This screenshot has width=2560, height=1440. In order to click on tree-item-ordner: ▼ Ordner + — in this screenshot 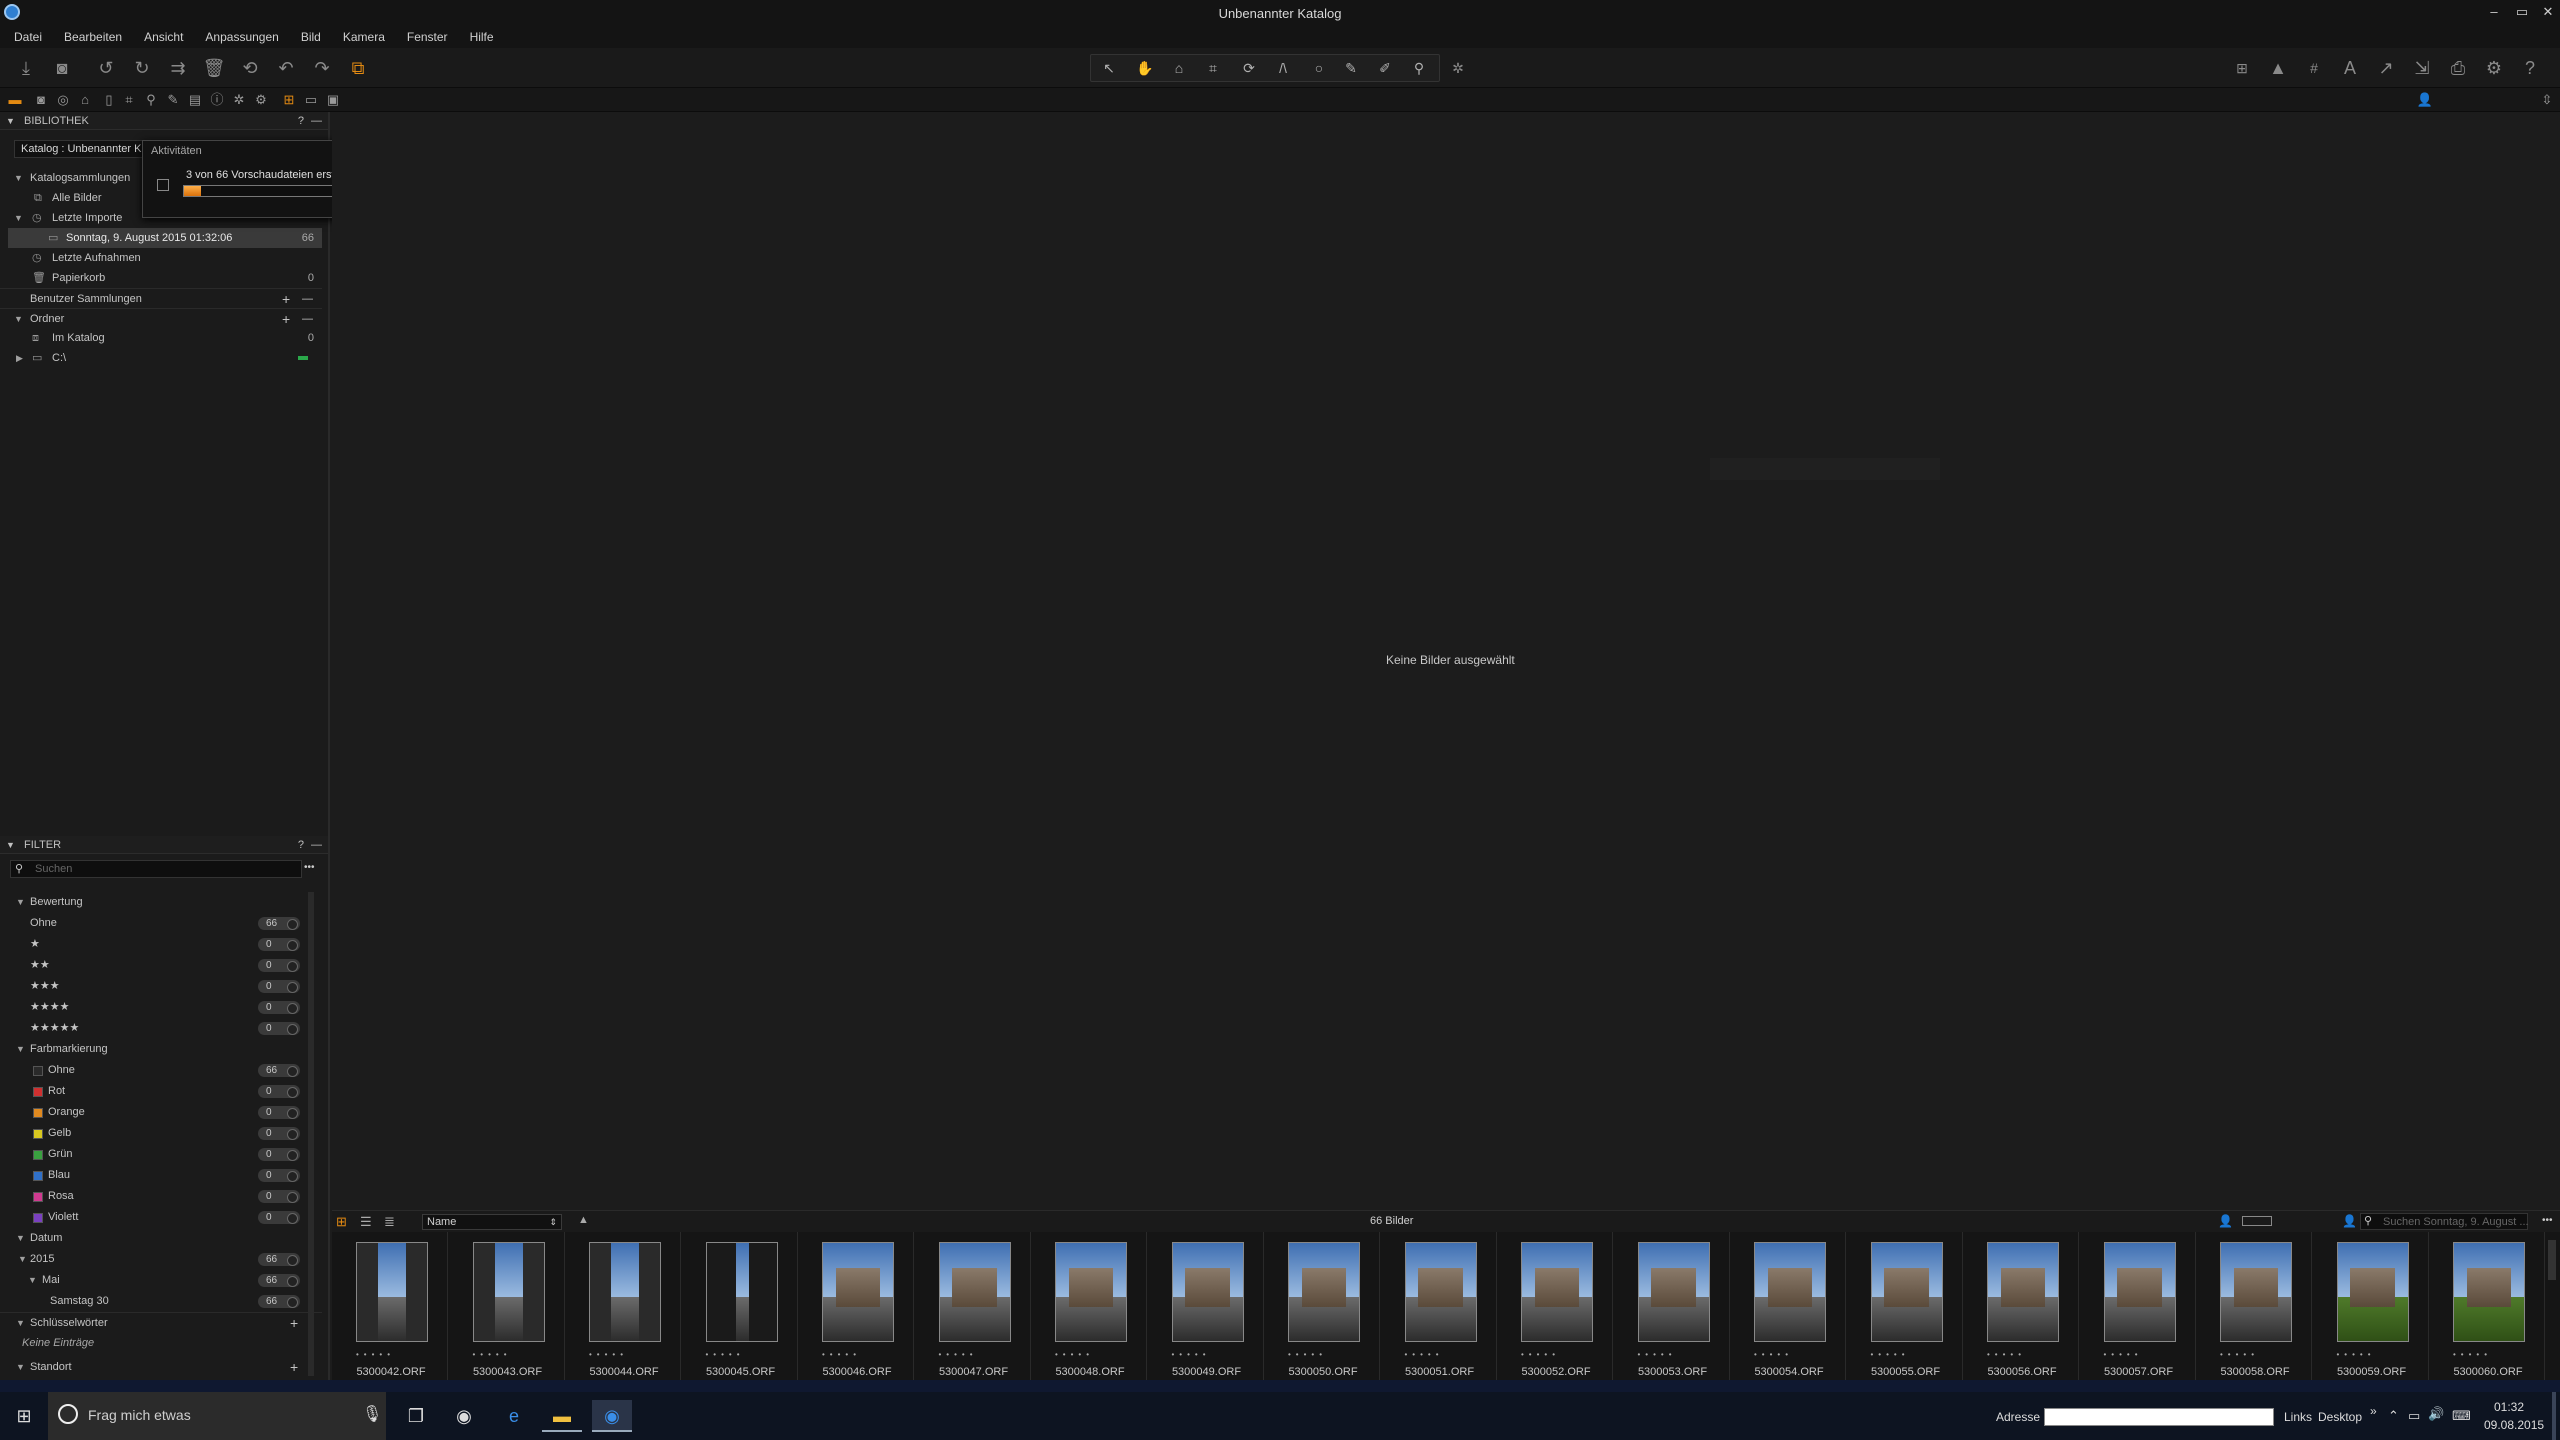, I will do `click(161, 318)`.